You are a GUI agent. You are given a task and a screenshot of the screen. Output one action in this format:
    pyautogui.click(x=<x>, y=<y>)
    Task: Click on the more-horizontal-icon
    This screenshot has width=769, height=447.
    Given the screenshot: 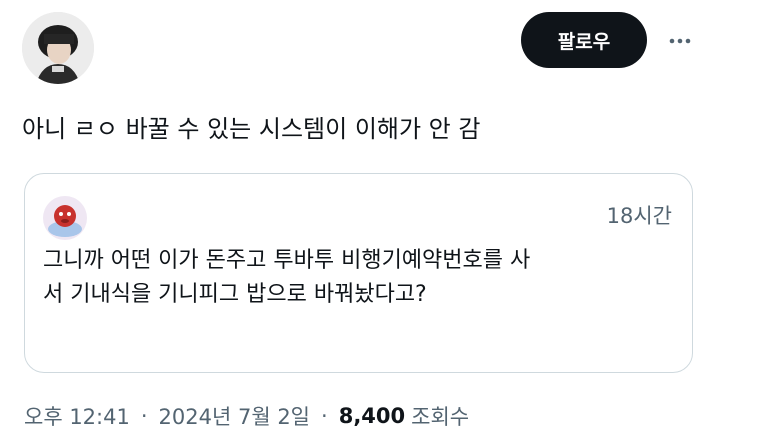 What is the action you would take?
    pyautogui.click(x=680, y=41)
    